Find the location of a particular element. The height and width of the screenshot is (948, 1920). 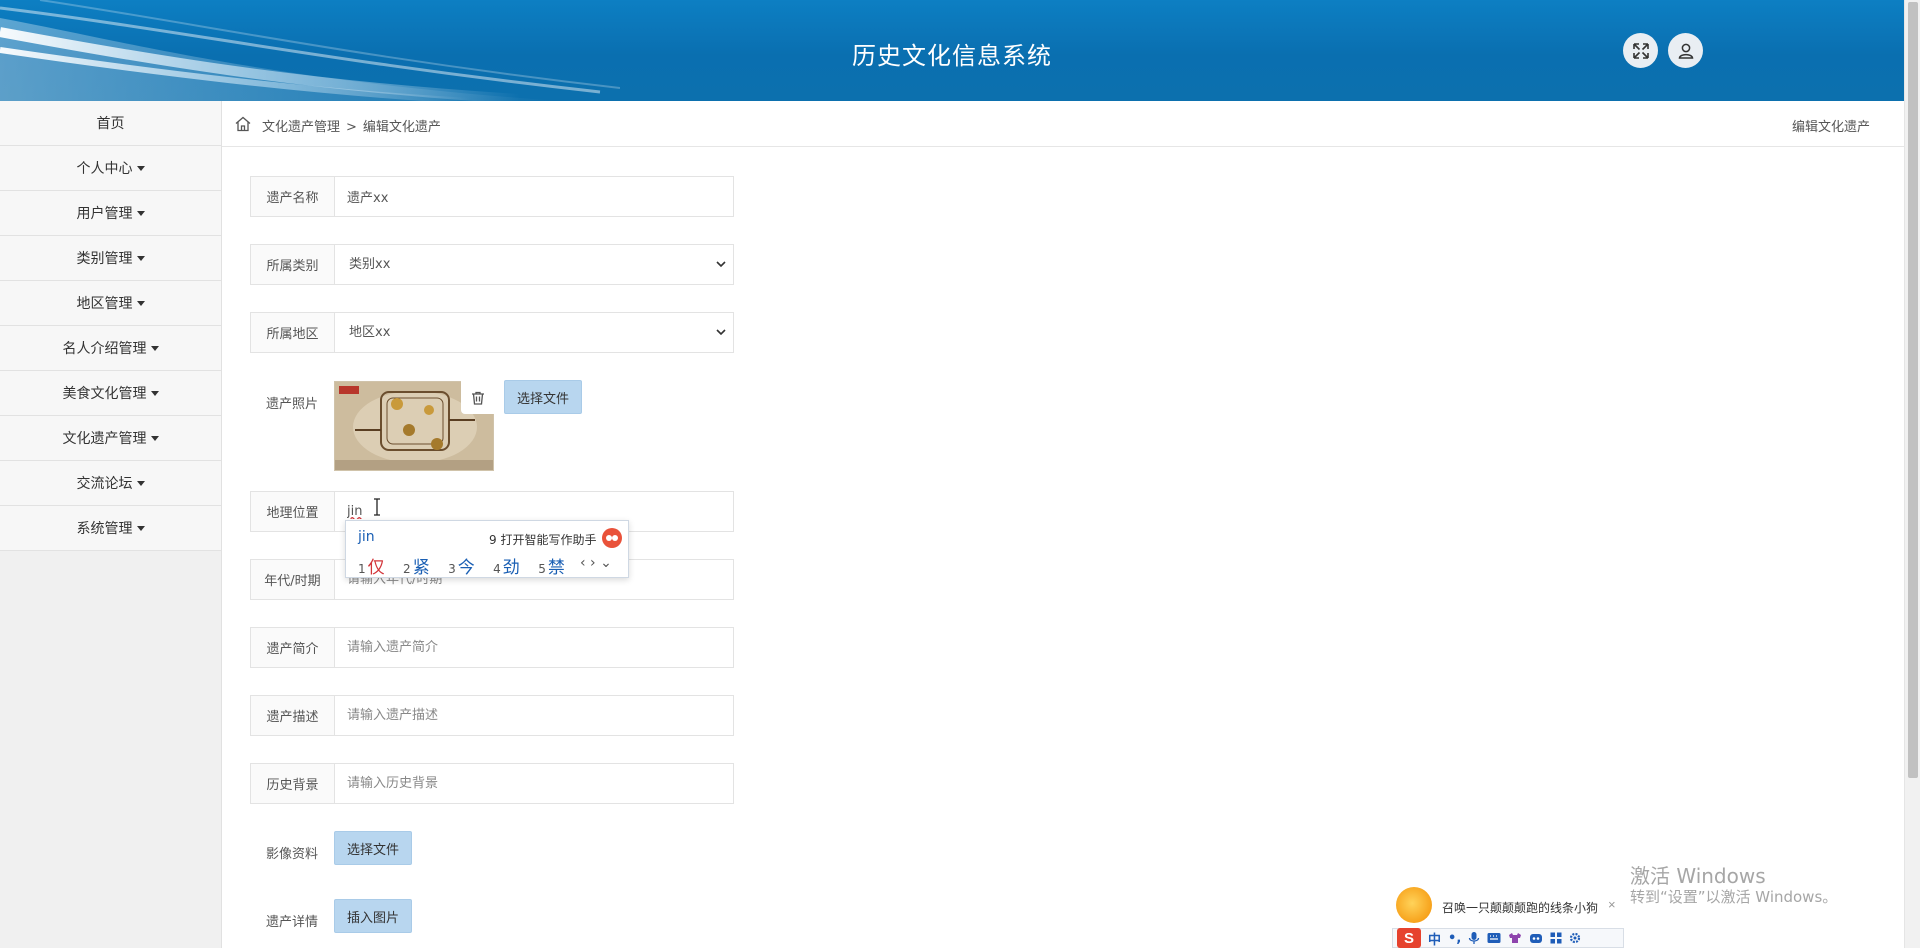

settings-gear-icon is located at coordinates (1575, 938).